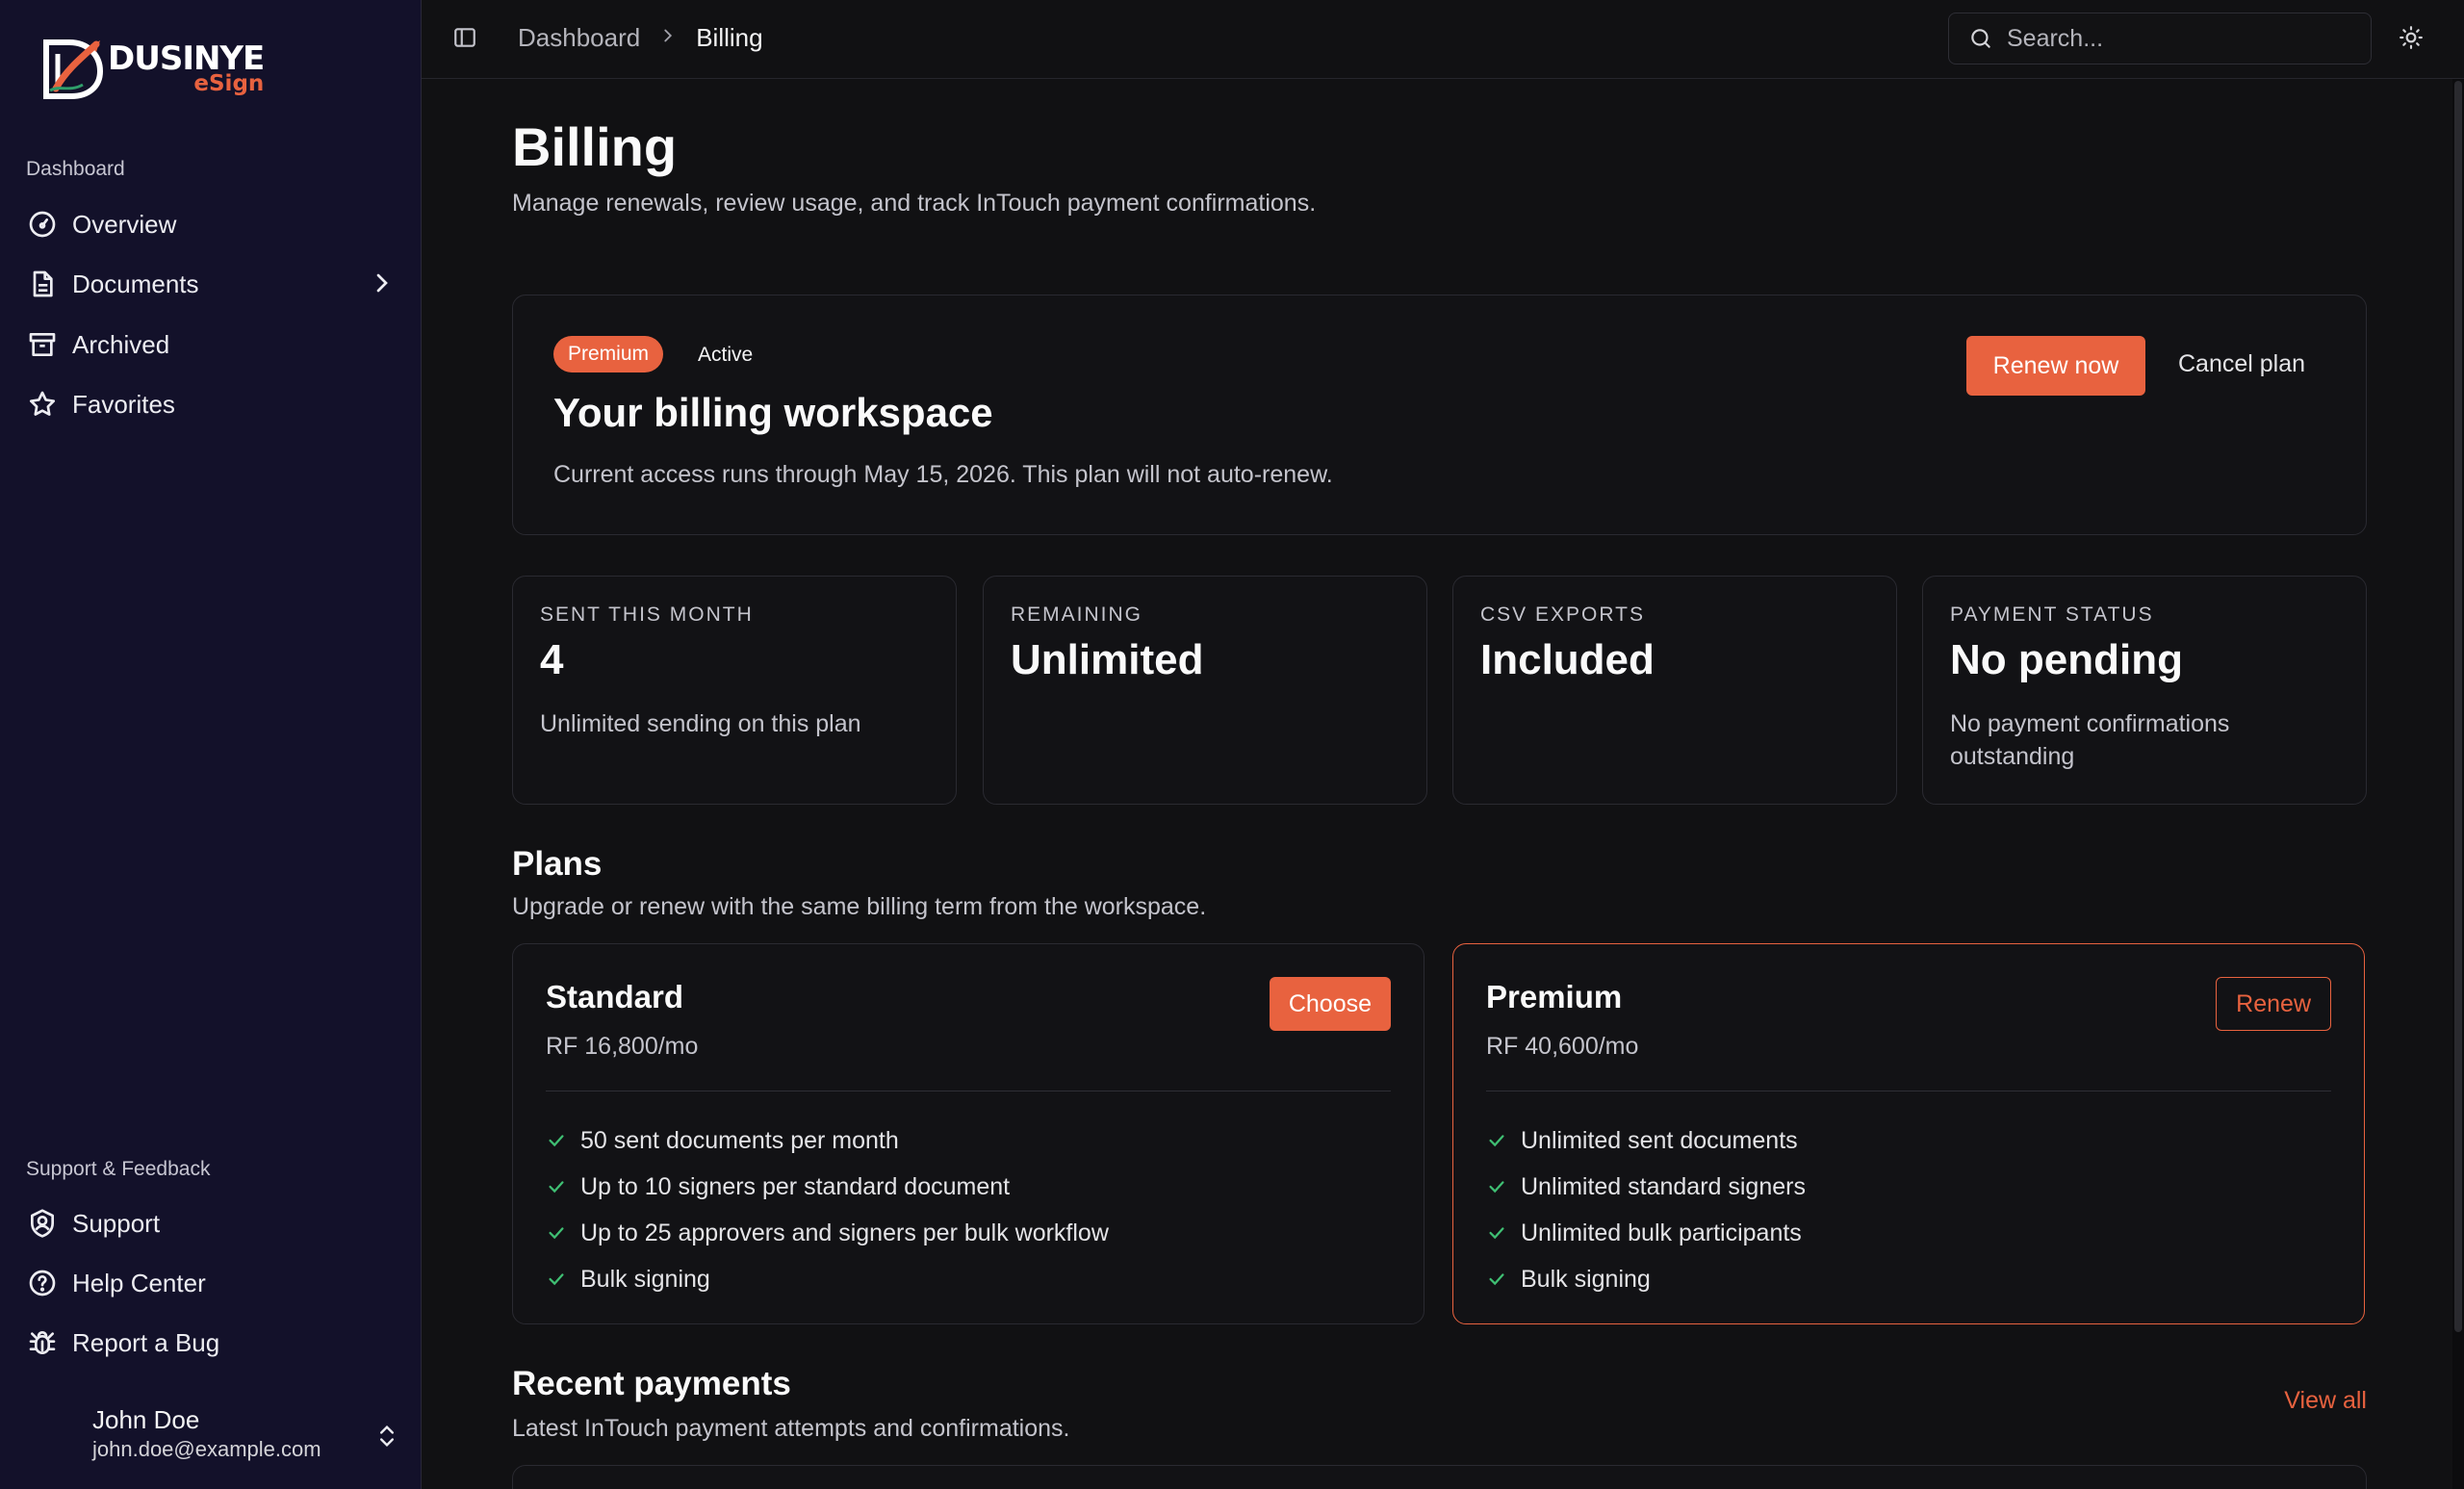  I want to click on view-all-link: View all, so click(2325, 1401).